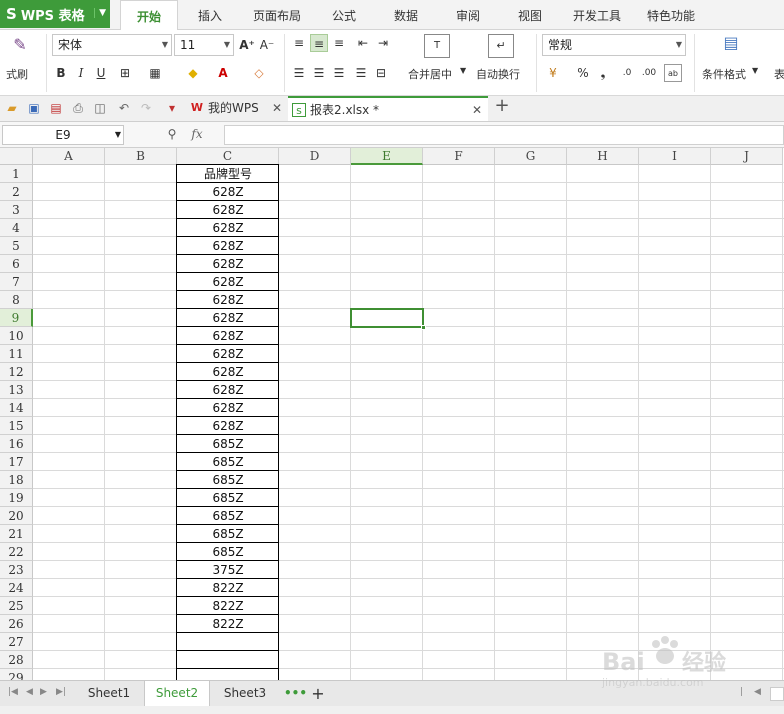  Describe the element at coordinates (299, 73) in the screenshot. I see `align-left-icon: ☰` at that location.